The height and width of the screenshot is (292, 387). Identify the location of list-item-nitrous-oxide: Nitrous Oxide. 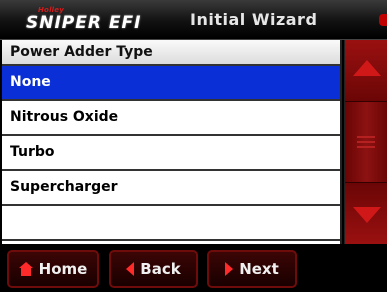
(171, 118).